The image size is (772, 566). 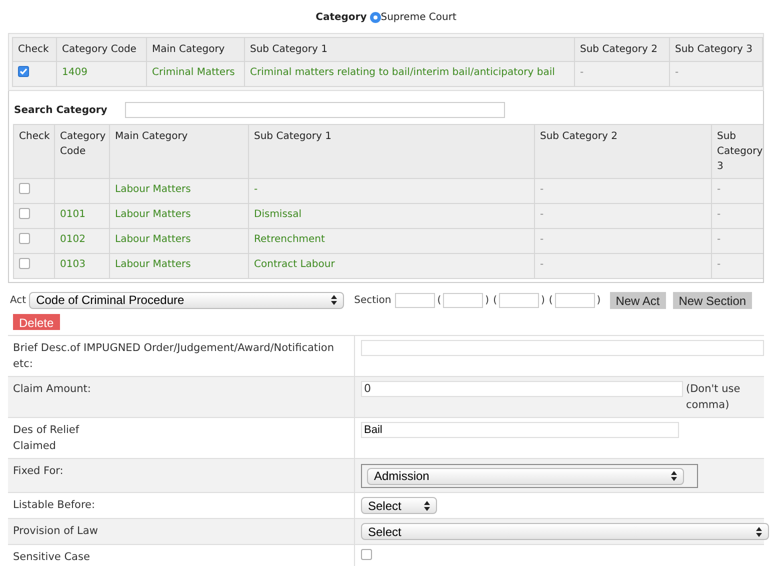 I want to click on column-header: Main Category, so click(x=195, y=50).